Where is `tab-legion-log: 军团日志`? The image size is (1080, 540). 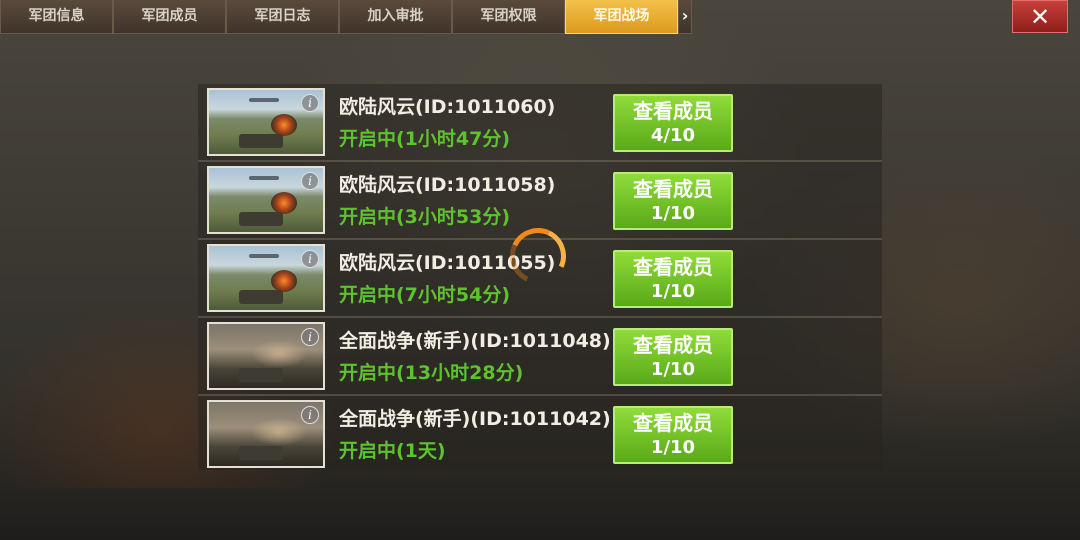 tab-legion-log: 军团日志 is located at coordinates (282, 17).